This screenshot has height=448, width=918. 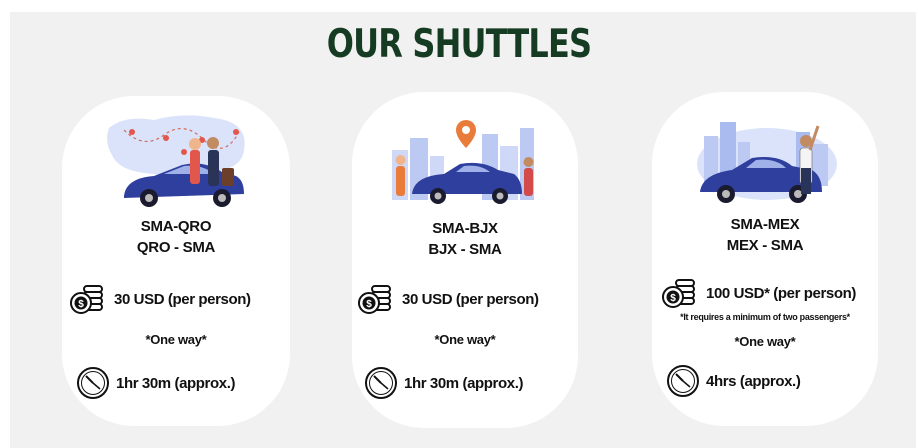 I want to click on couple-with-car-and-map-illustration, so click(x=176, y=161).